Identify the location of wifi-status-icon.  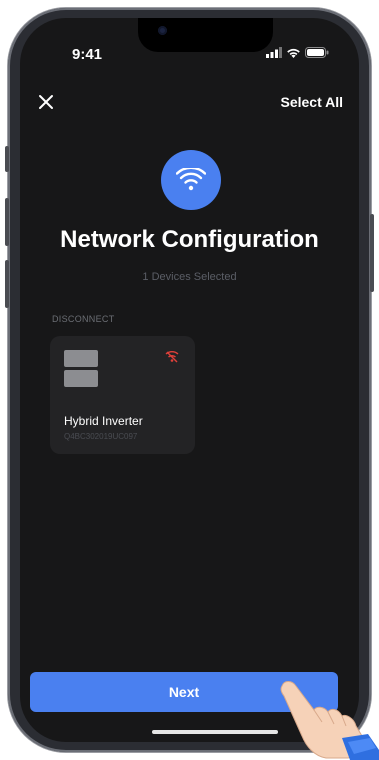
(293, 53).